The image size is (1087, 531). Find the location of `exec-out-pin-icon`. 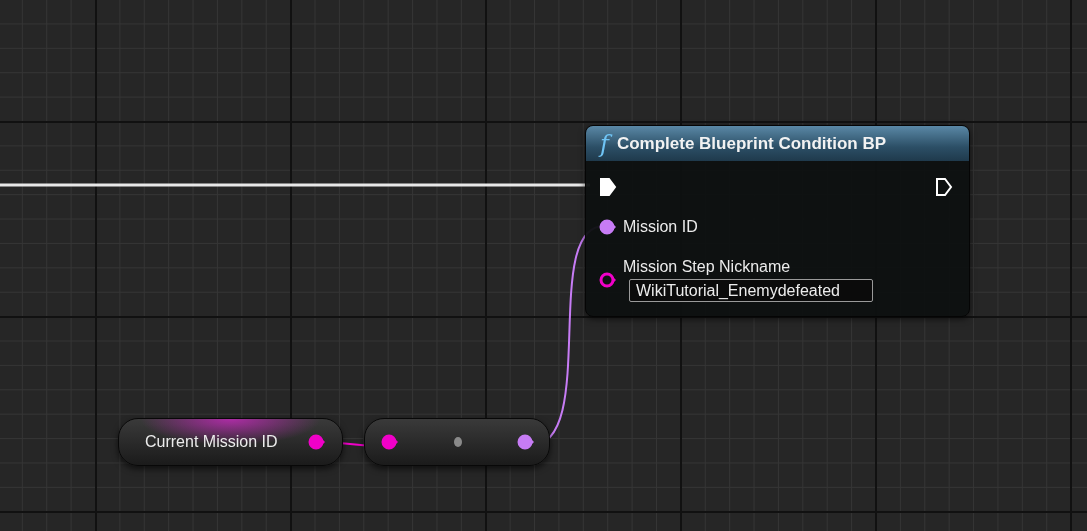

exec-out-pin-icon is located at coordinates (944, 187).